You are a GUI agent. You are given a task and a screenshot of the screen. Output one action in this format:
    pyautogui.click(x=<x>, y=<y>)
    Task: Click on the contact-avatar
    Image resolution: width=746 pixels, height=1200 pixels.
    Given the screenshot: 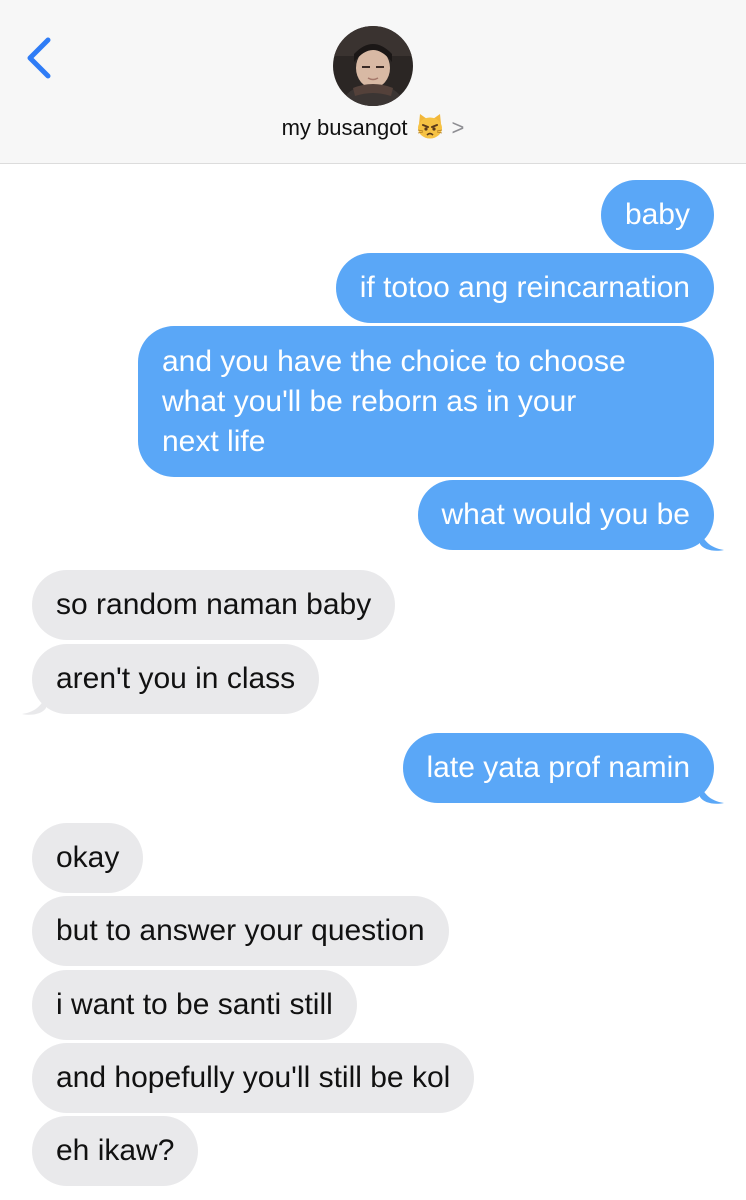 What is the action you would take?
    pyautogui.click(x=373, y=66)
    